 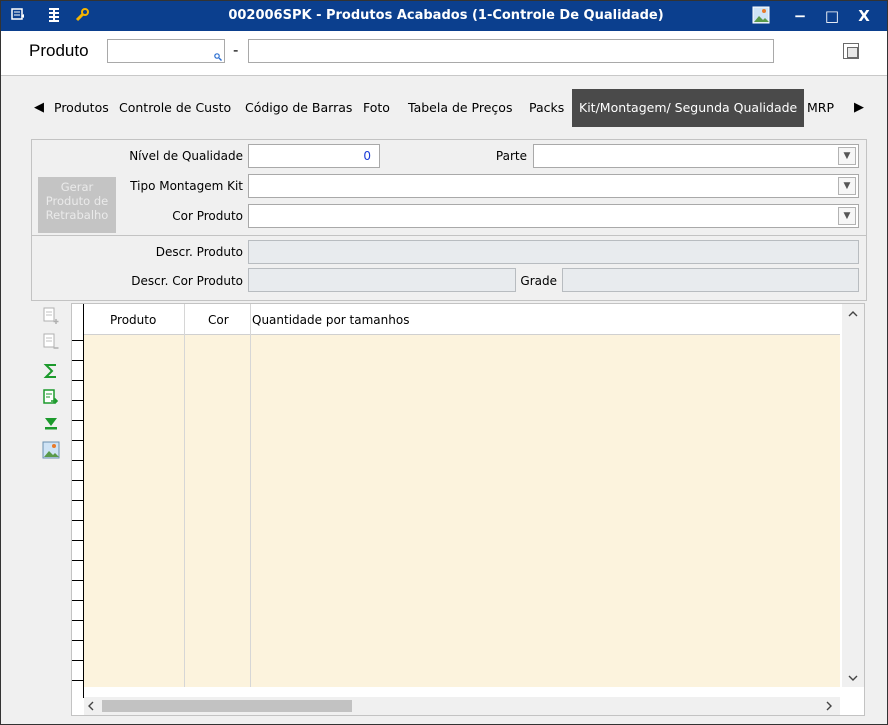 I want to click on row-indicator-column, so click(x=78, y=501).